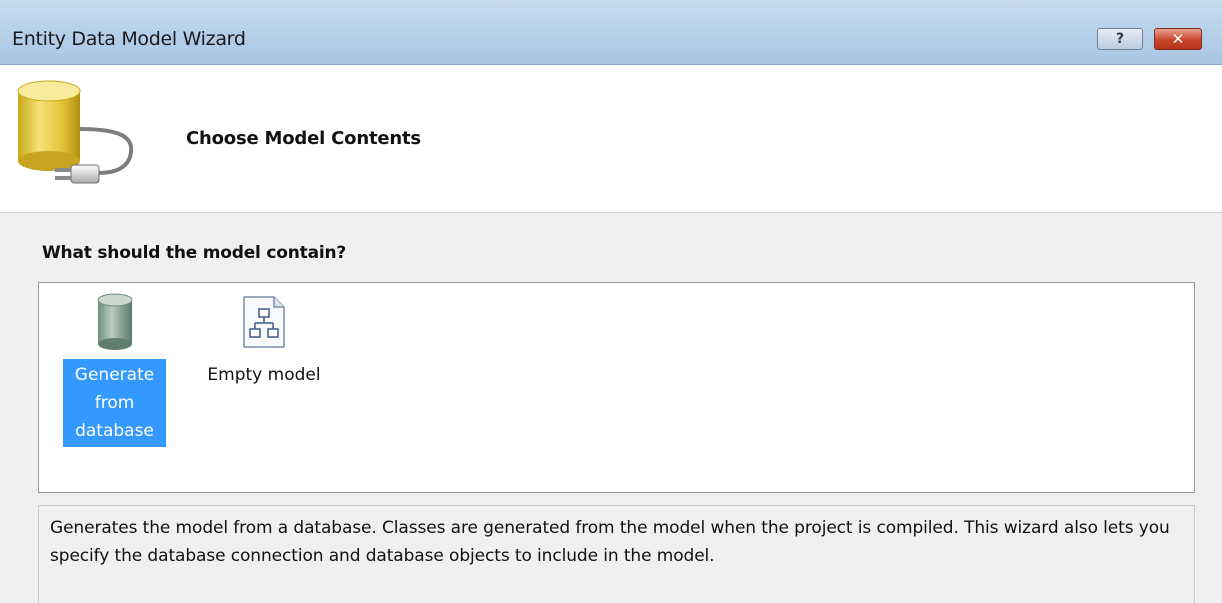 The width and height of the screenshot is (1222, 603). Describe the element at coordinates (264, 375) in the screenshot. I see `list-item-label: Empty model` at that location.